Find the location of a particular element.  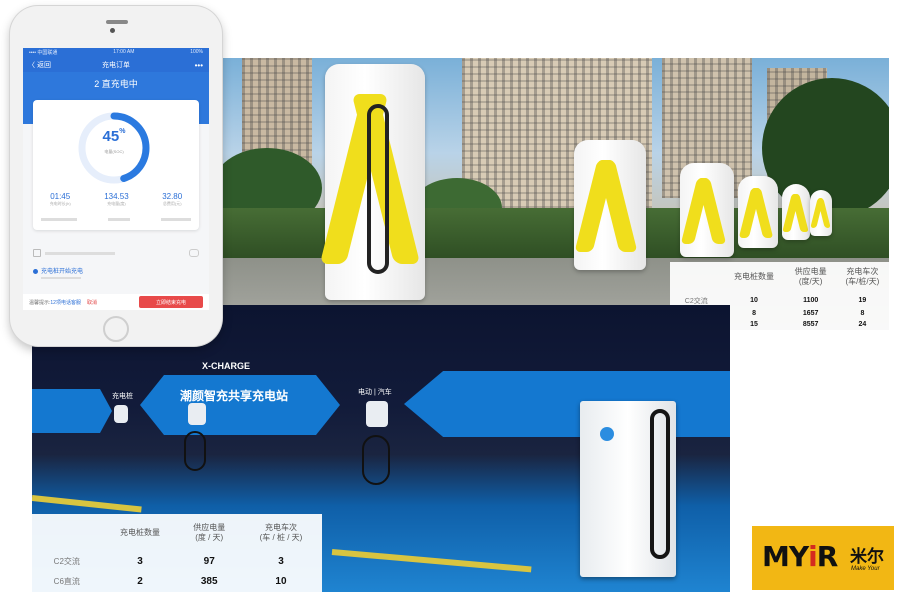

myir-logo: MYiR 米尔 Make Your is located at coordinates (823, 558).